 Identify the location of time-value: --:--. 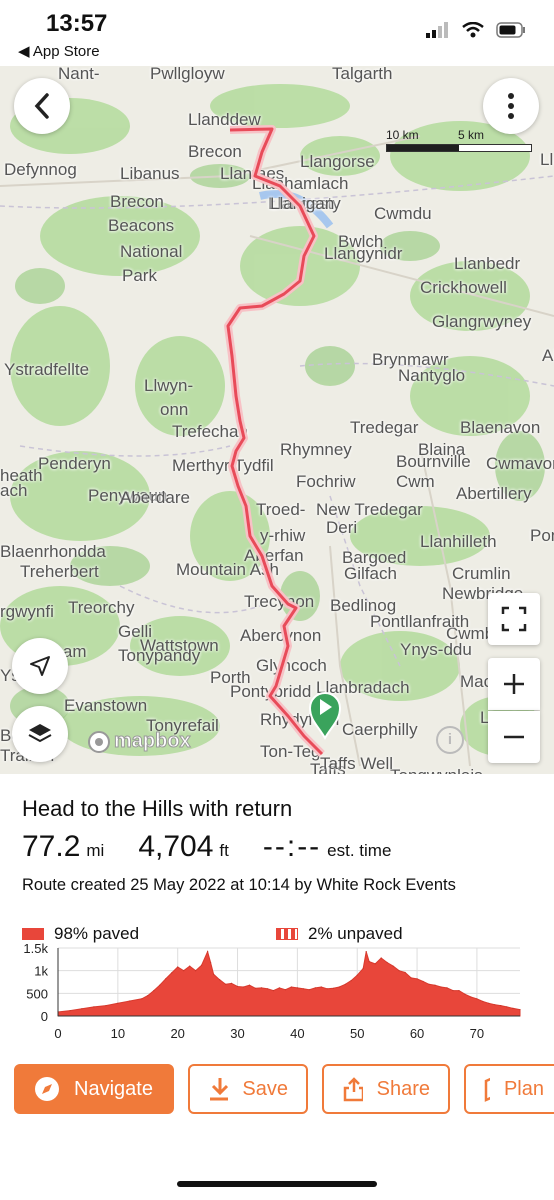
(292, 846).